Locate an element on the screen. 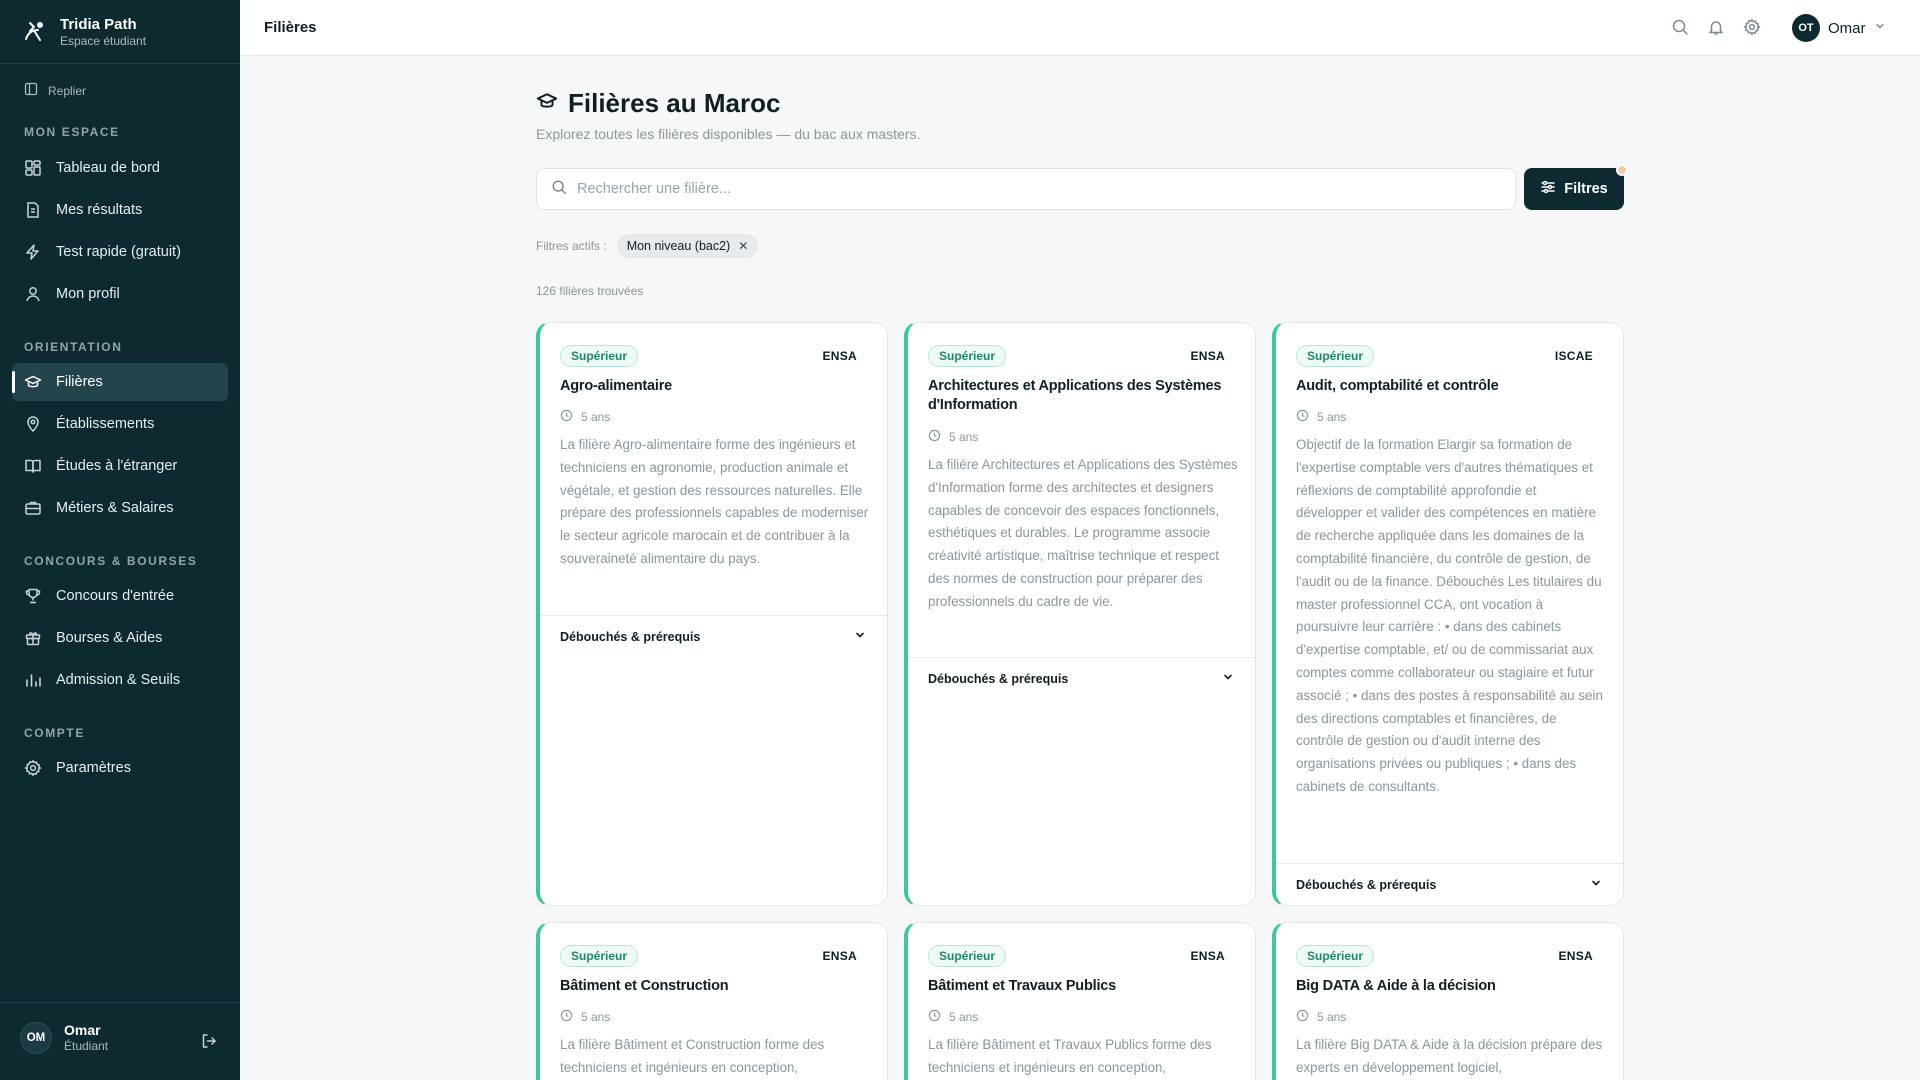  sliders-icon is located at coordinates (1548, 189).